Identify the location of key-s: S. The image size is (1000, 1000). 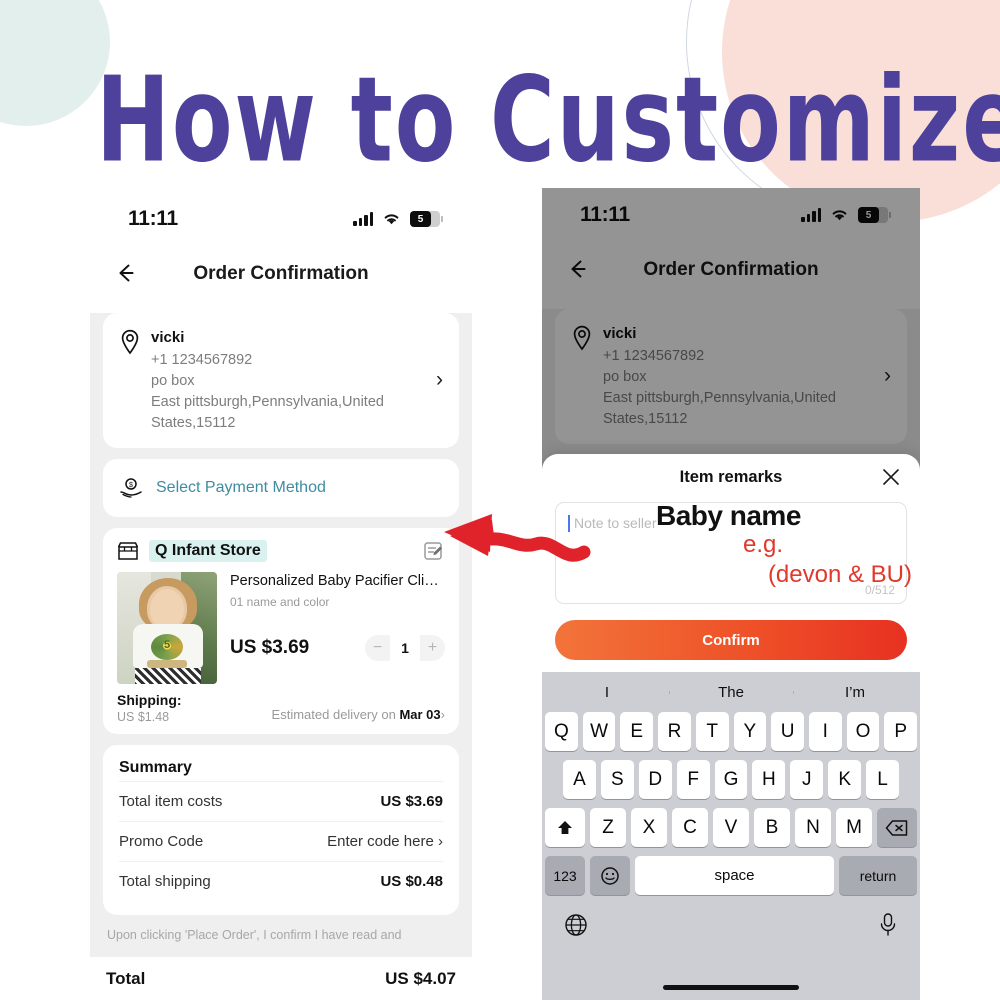
(617, 779).